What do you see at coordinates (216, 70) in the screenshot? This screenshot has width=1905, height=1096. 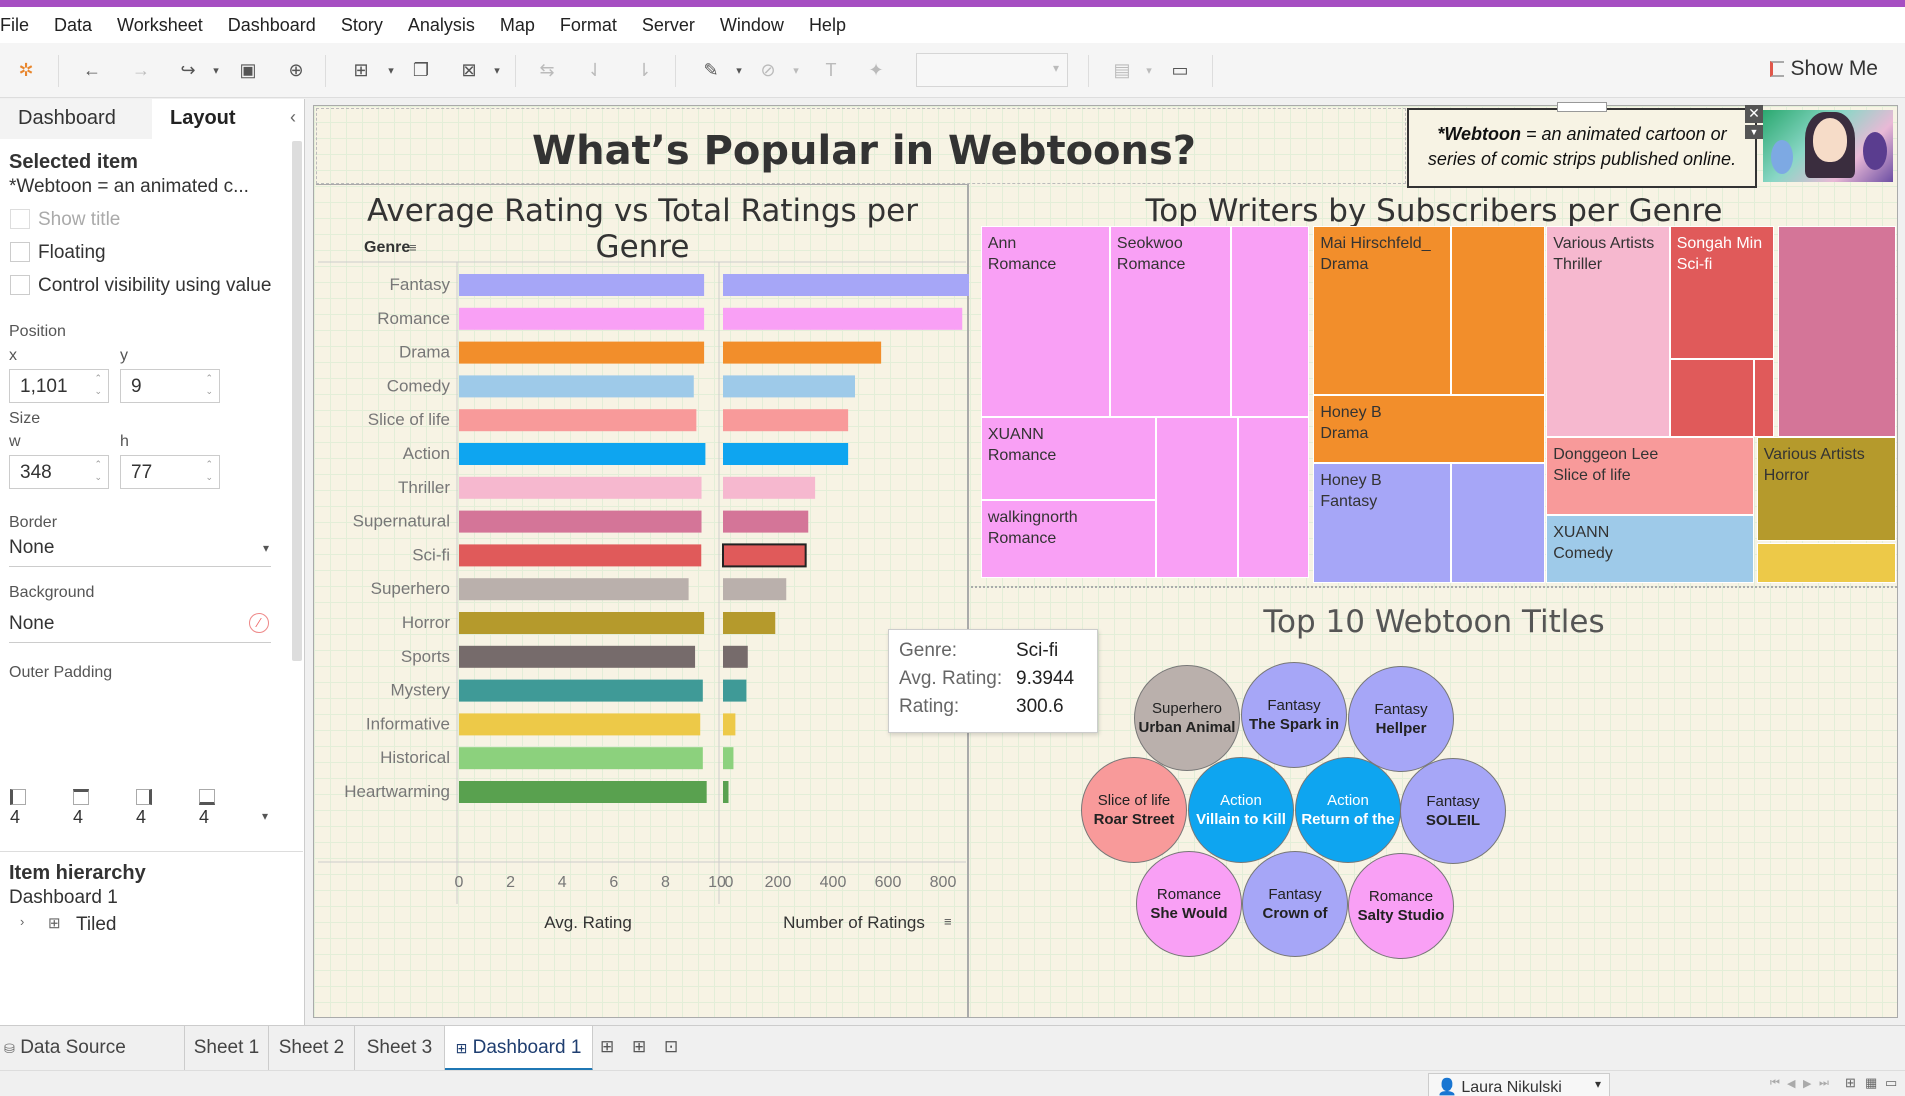 I see `replay-dropdown-icon: ▾` at bounding box center [216, 70].